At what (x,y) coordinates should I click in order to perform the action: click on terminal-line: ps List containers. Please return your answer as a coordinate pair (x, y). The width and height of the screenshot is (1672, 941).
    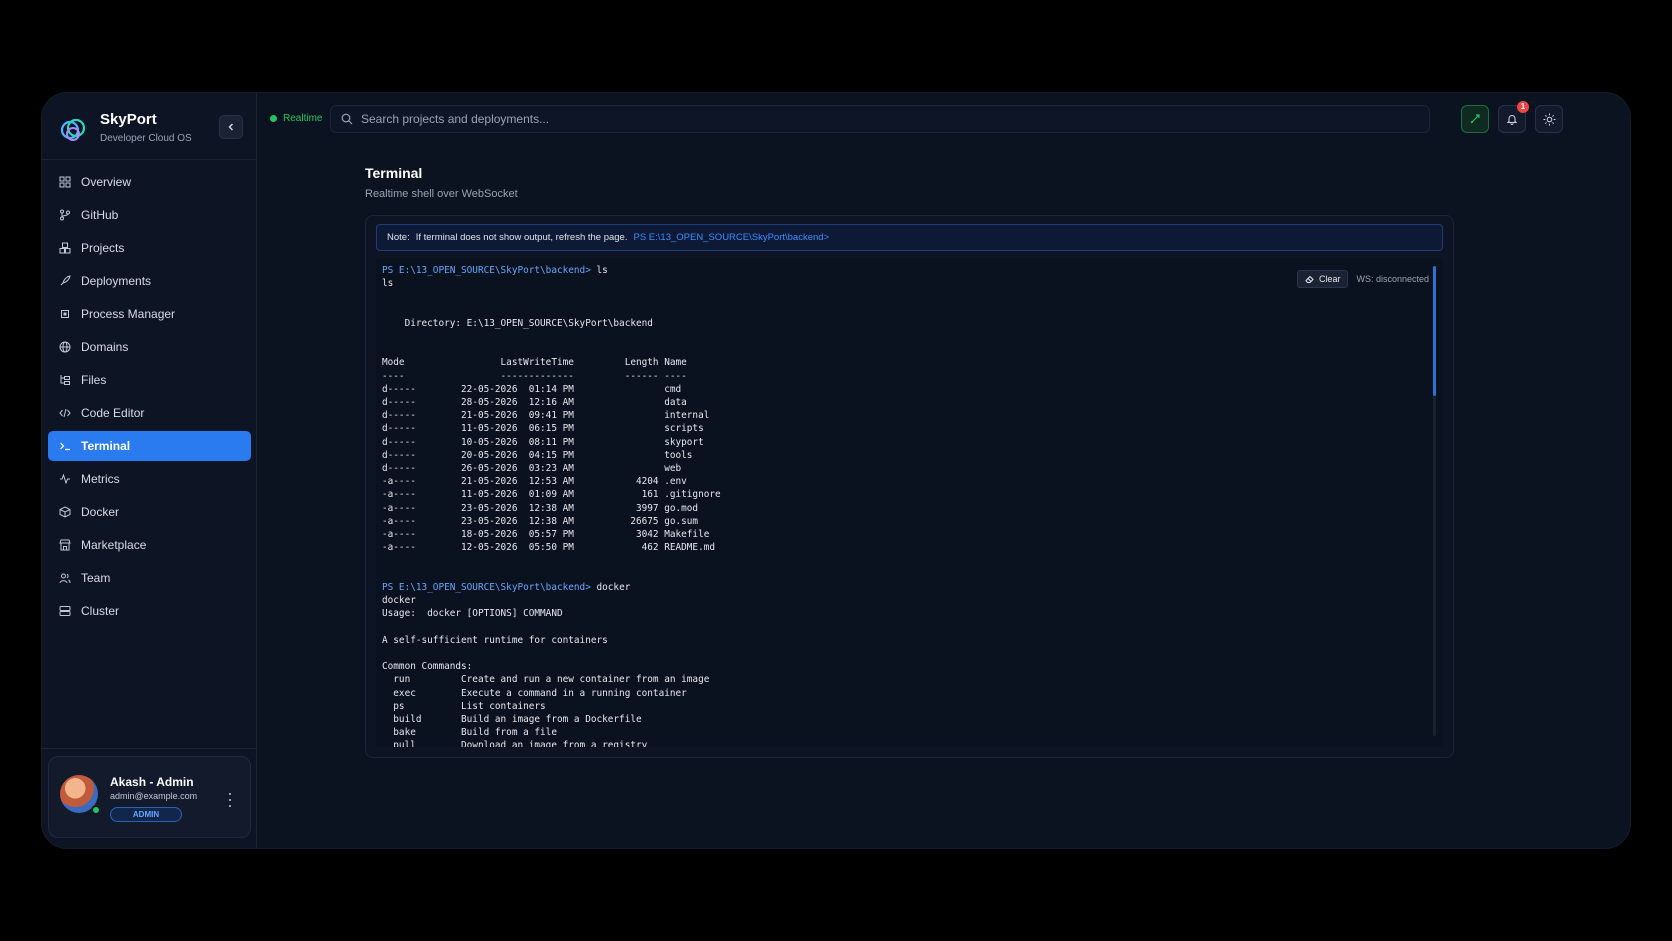
    Looking at the image, I should click on (551, 706).